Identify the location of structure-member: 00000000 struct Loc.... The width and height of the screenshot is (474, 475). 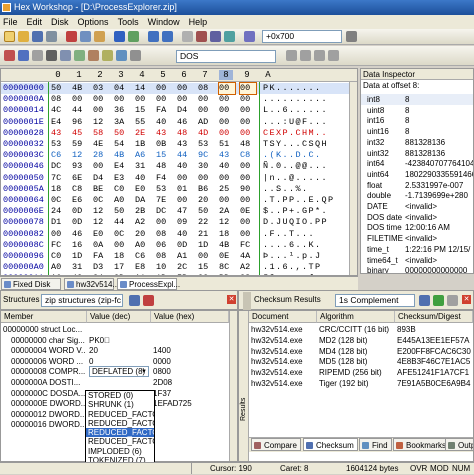
(44, 330).